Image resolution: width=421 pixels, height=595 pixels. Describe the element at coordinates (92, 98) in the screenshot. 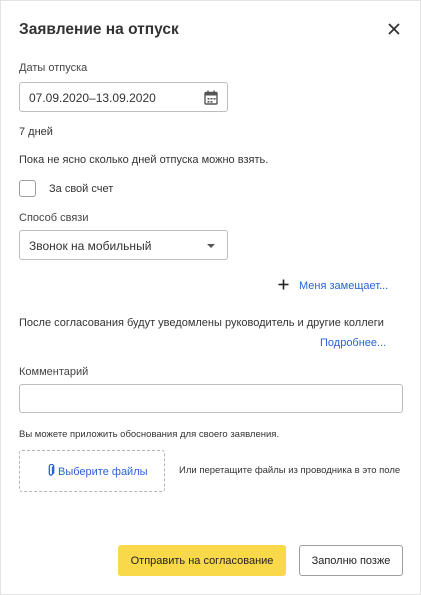

I see `date-range-value: 07.09.2020–13.09.2020` at that location.